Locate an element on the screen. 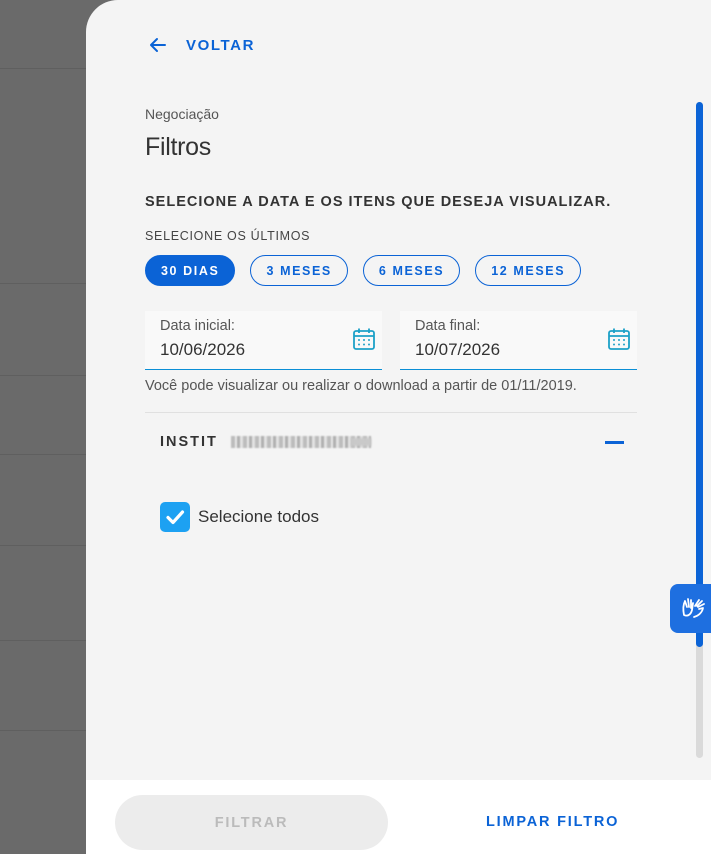 The image size is (711, 854). start-date-field: Data inicial: 10/06/2026 is located at coordinates (263, 340).